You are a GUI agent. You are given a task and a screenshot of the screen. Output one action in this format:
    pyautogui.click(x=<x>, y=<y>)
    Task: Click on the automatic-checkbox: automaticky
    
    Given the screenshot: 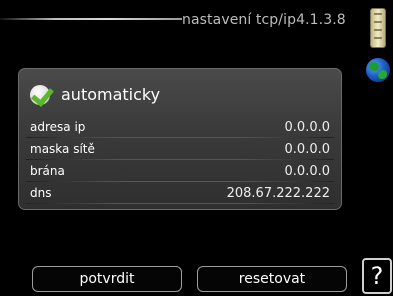 What is the action you would take?
    pyautogui.click(x=94, y=94)
    